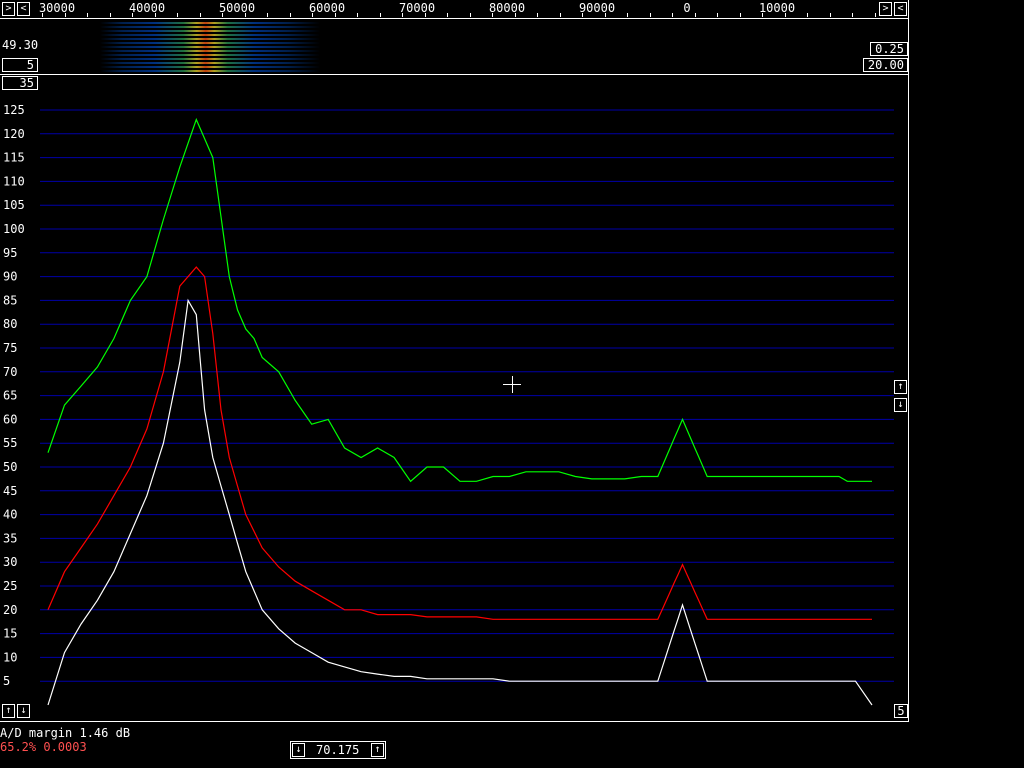 The width and height of the screenshot is (1024, 768). What do you see at coordinates (10, 348) in the screenshot?
I see `y-tick-label: 75` at bounding box center [10, 348].